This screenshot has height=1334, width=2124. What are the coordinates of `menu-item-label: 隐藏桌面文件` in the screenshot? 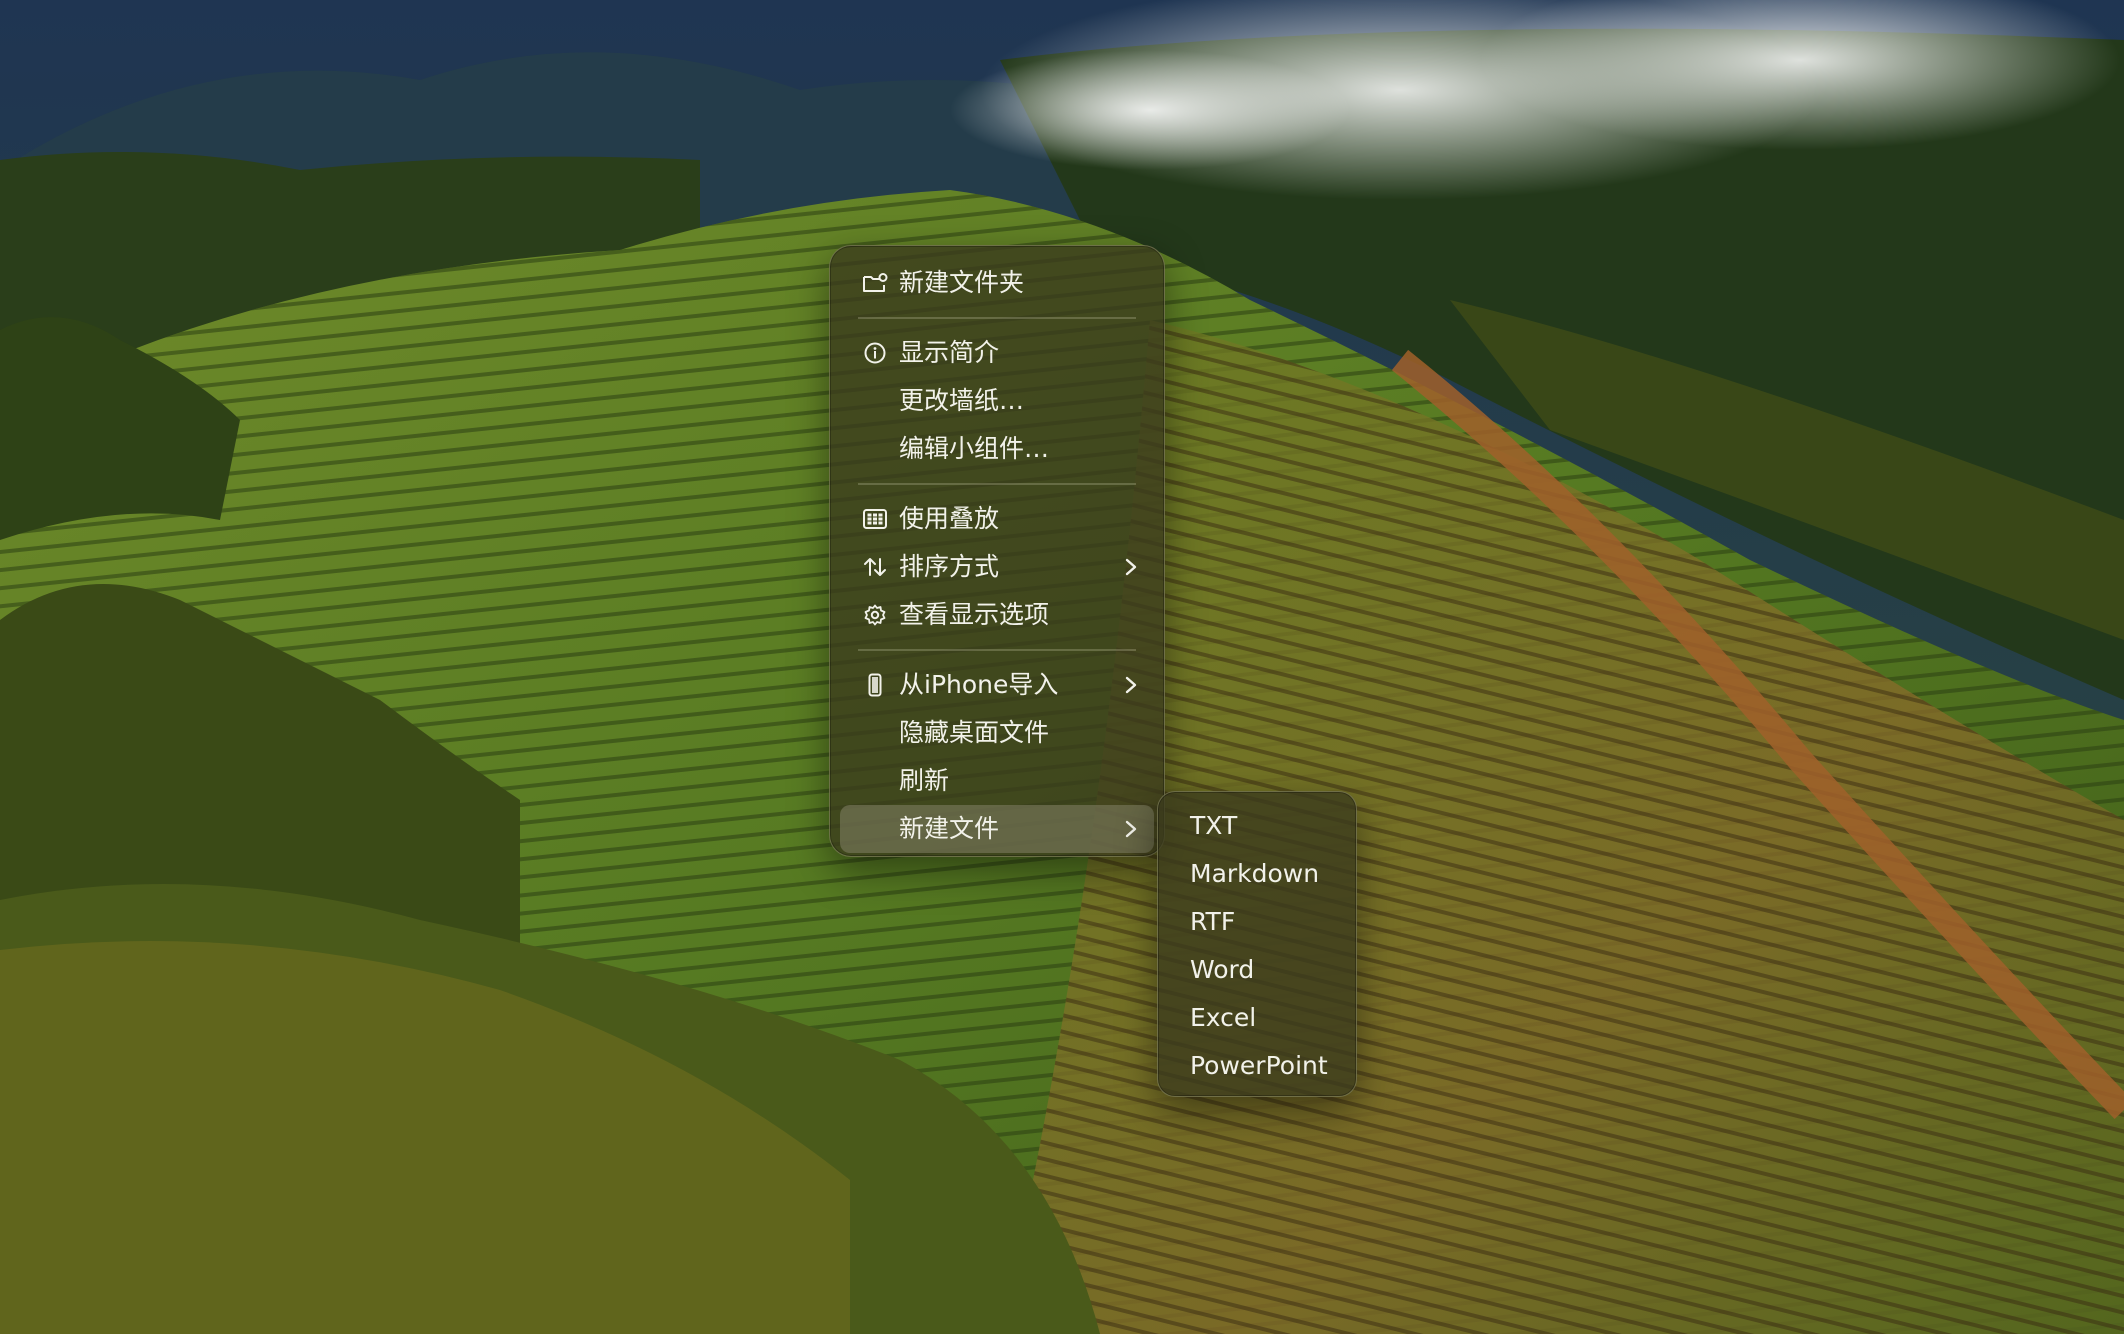 It's located at (974, 732).